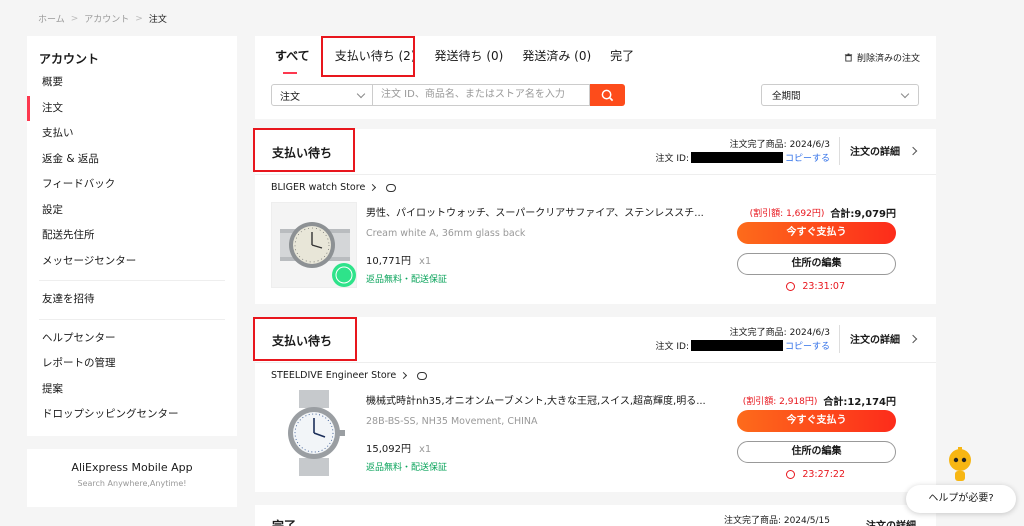 This screenshot has height=526, width=1024. Describe the element at coordinates (961, 499) in the screenshot. I see `help-button: ヘルプが必要?` at that location.